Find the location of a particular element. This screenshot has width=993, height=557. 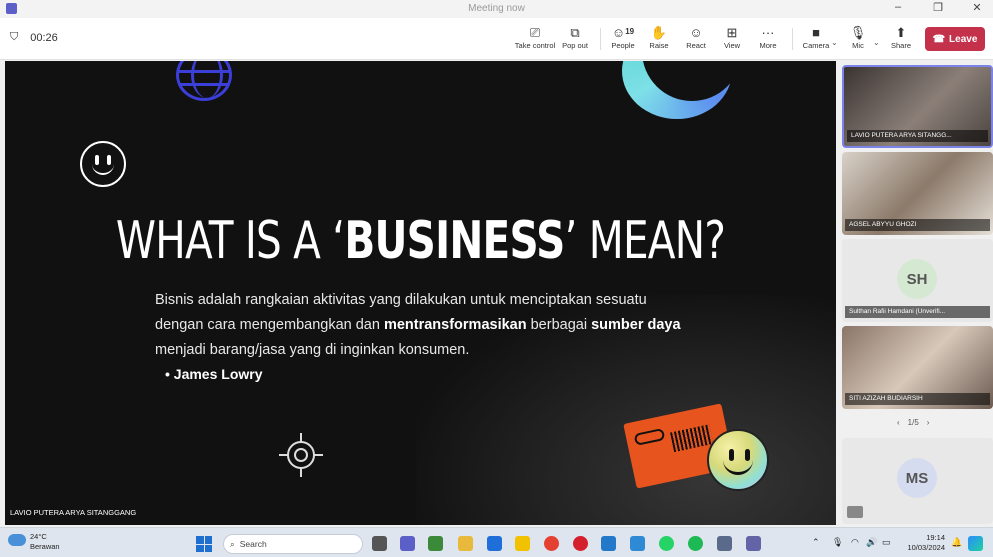

pen-tool-icon is located at coordinates (637, 543).